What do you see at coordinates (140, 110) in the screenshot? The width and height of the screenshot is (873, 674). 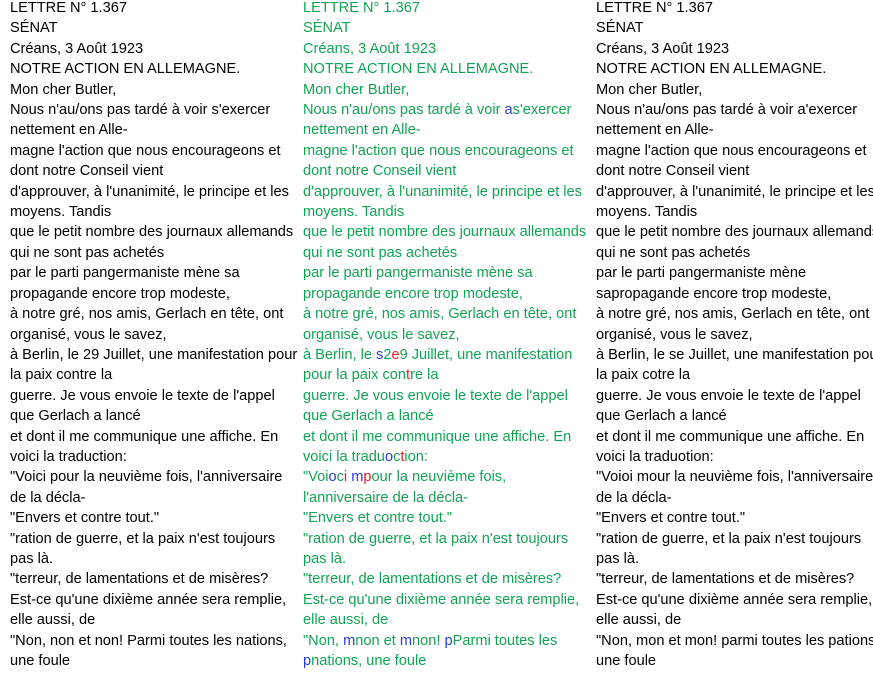 I see `text-segment: Nous n'au/ons pas tardé à voir s'exercer` at bounding box center [140, 110].